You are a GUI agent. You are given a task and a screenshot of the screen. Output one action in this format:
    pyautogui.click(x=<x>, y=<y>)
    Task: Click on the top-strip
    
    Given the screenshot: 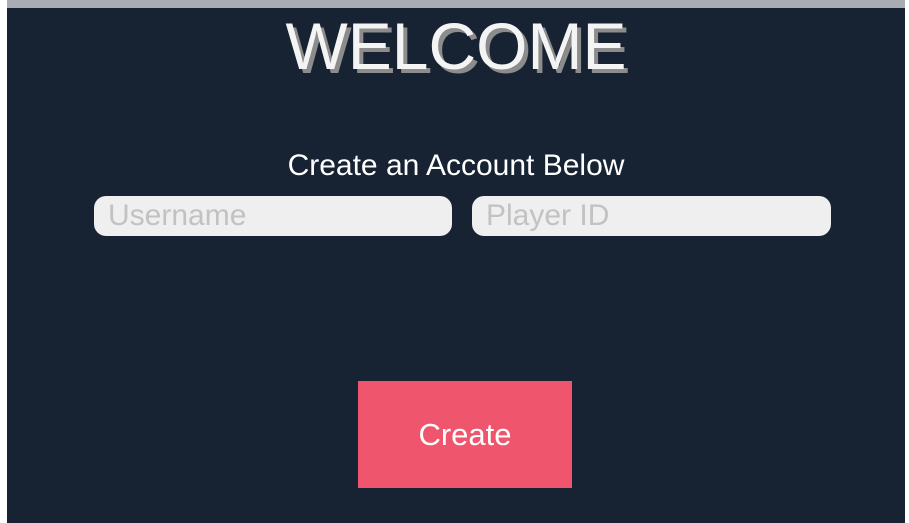 What is the action you would take?
    pyautogui.click(x=456, y=4)
    